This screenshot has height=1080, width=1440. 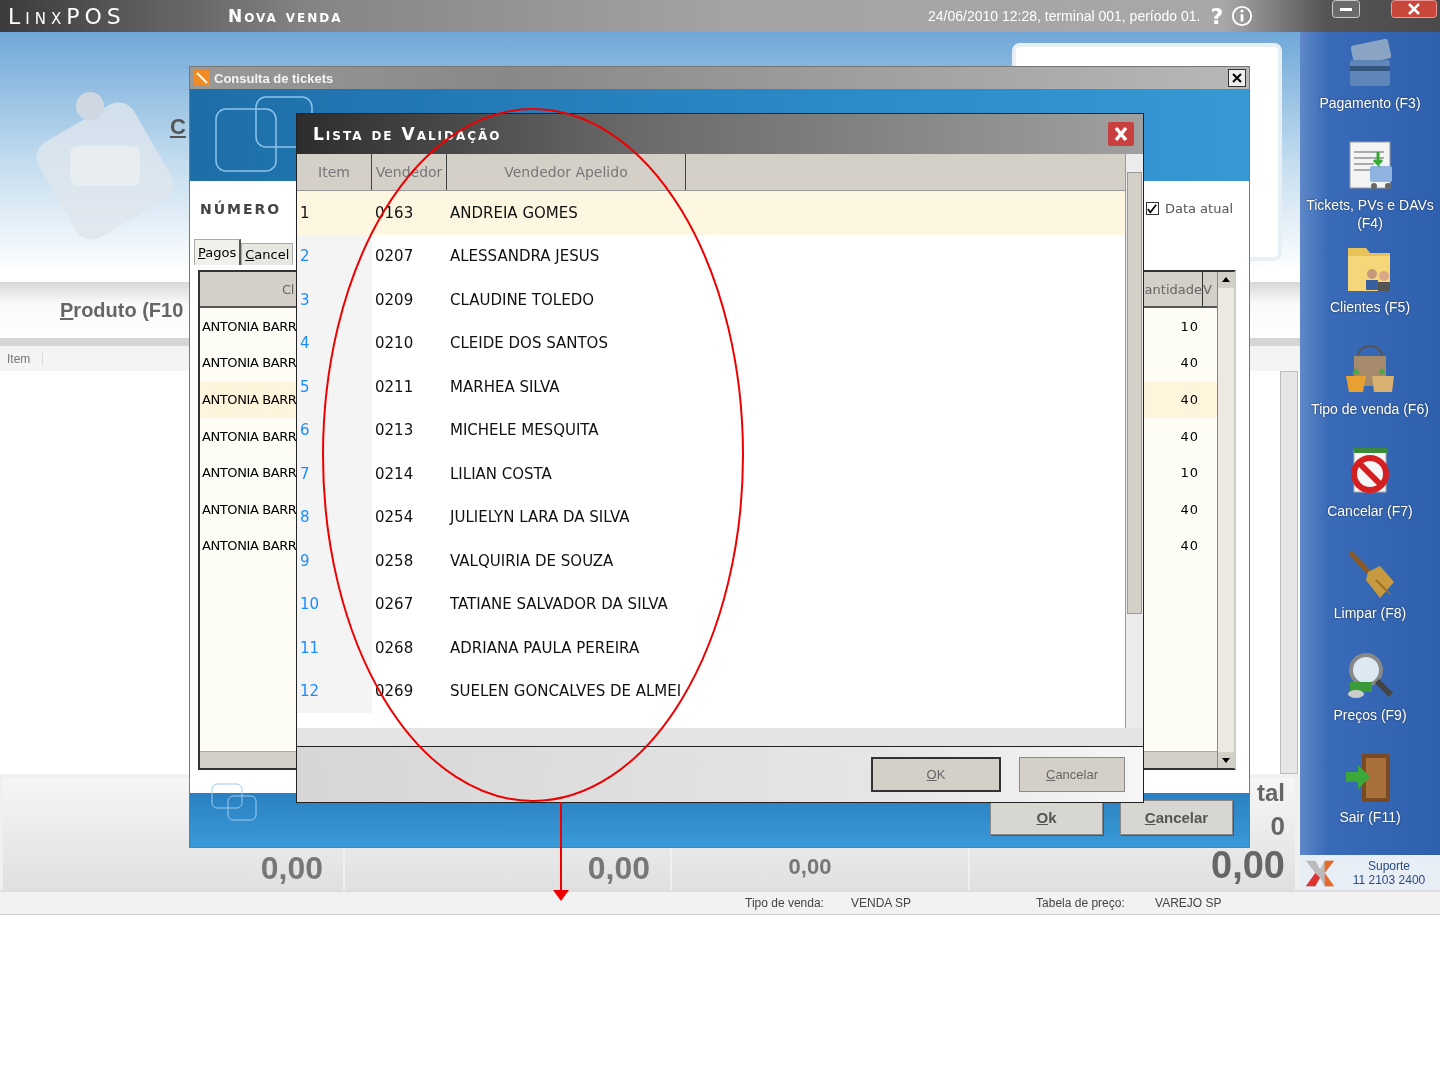 I want to click on scroll-down-icon, so click(x=1226, y=760).